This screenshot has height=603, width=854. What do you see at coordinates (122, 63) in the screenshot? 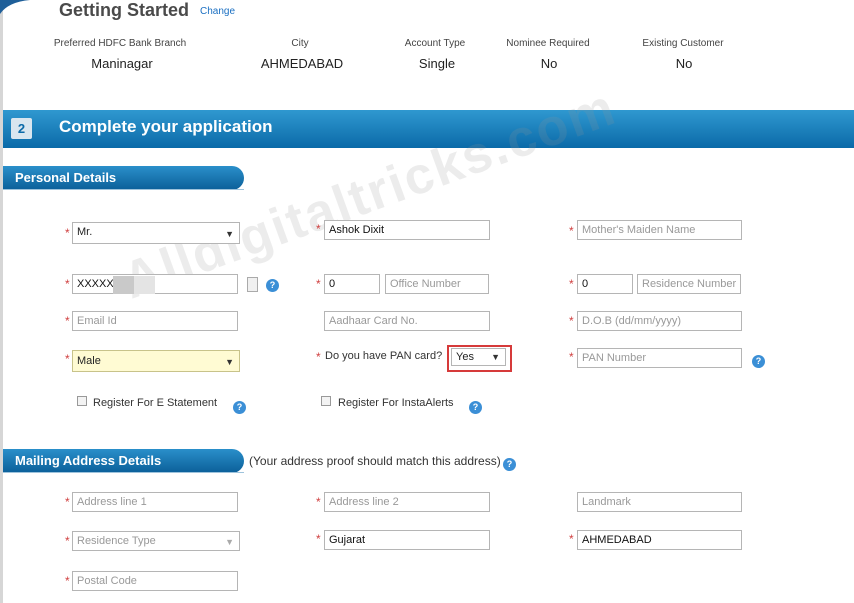
I see `summary-branch-value: Maninagar` at bounding box center [122, 63].